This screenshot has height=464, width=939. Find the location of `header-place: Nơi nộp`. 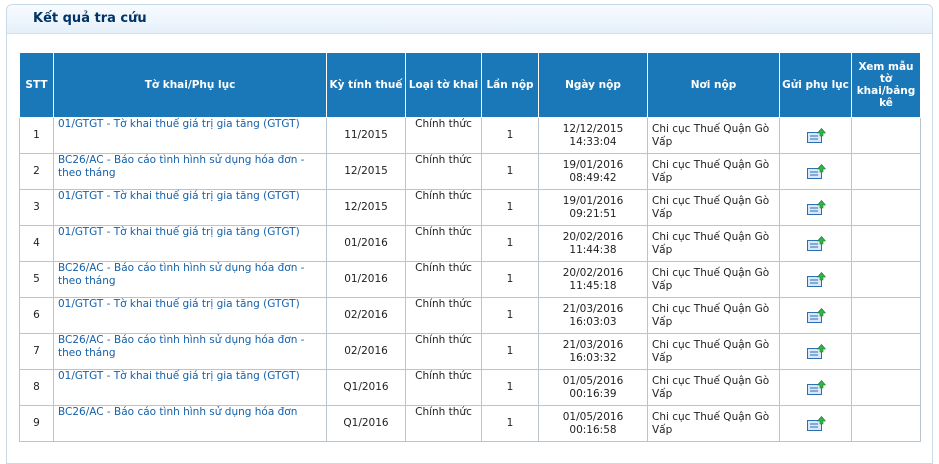

header-place: Nơi nộp is located at coordinates (713, 85).